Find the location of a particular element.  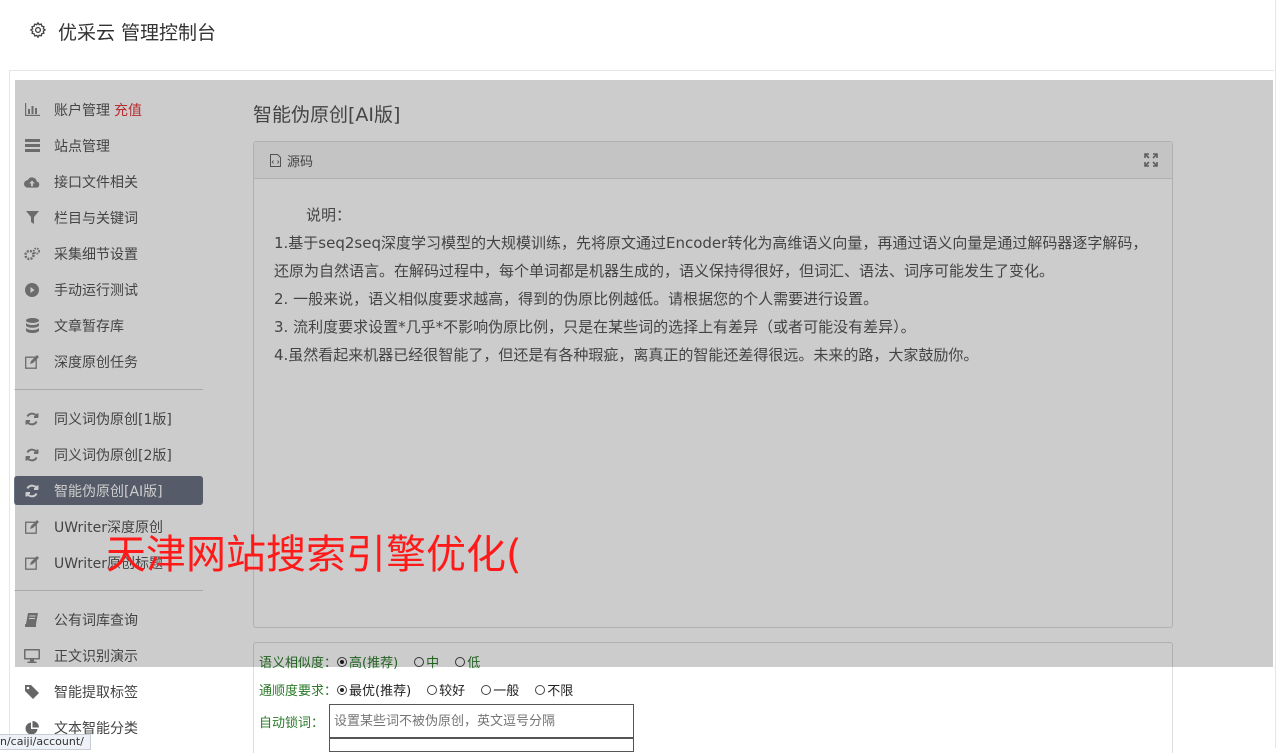

gear-icon is located at coordinates (38, 30).